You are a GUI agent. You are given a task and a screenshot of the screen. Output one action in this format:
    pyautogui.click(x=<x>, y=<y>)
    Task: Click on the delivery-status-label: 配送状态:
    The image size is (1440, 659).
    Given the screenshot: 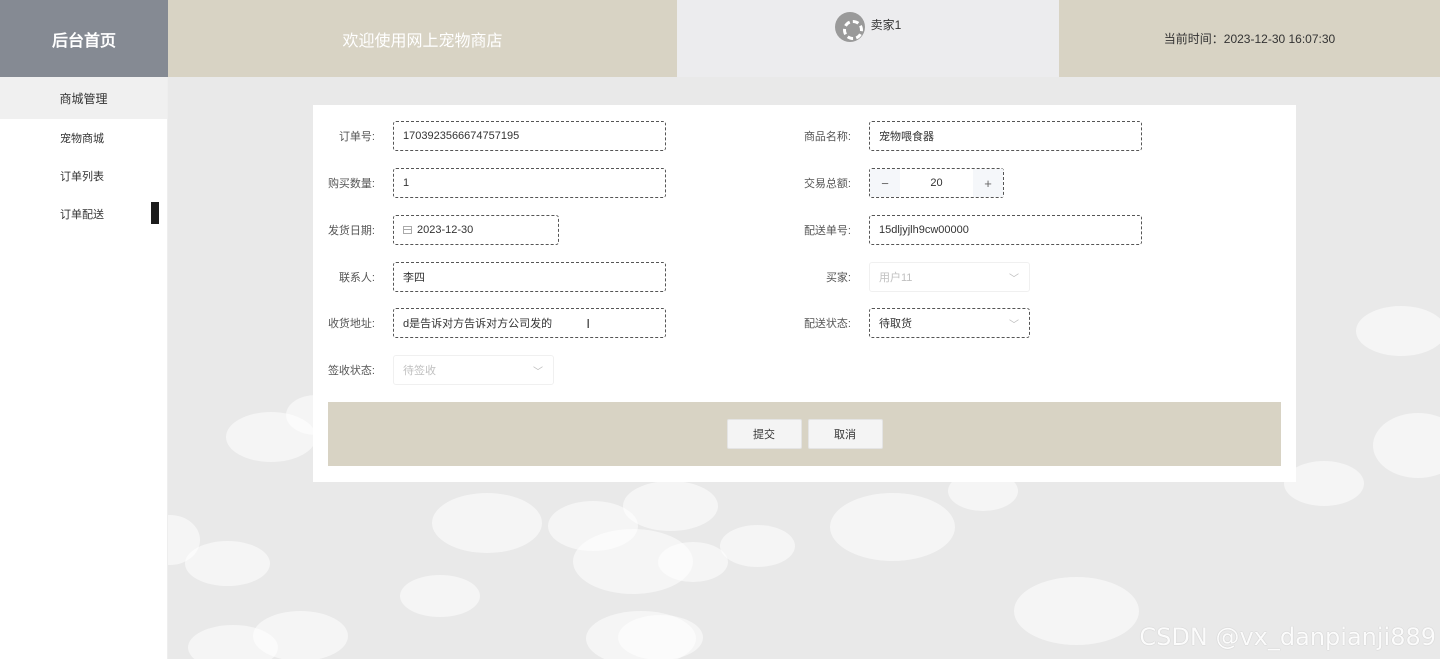 What is the action you would take?
    pyautogui.click(x=827, y=324)
    